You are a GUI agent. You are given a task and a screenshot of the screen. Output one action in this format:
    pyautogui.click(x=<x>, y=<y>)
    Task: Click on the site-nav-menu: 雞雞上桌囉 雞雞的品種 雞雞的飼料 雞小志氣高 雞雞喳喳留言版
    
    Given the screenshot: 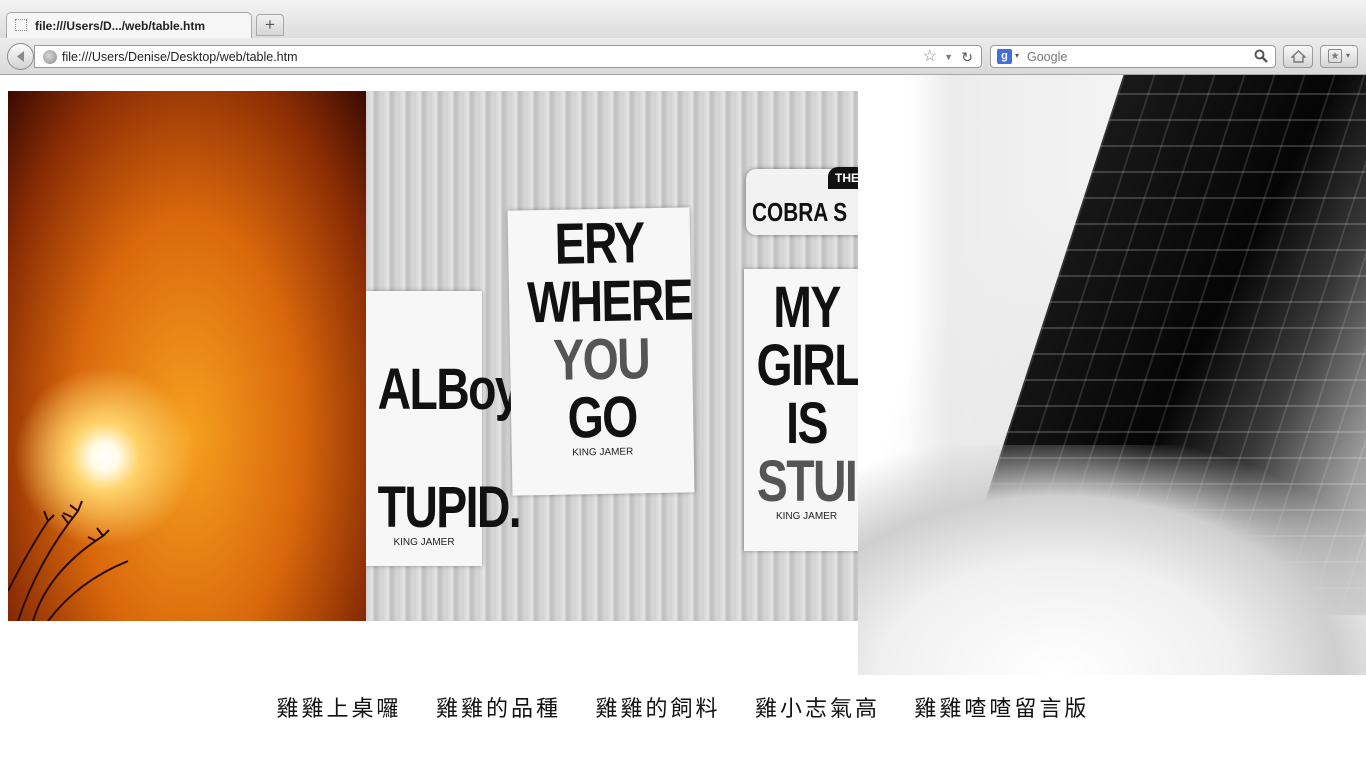 What is the action you would take?
    pyautogui.click(x=683, y=715)
    